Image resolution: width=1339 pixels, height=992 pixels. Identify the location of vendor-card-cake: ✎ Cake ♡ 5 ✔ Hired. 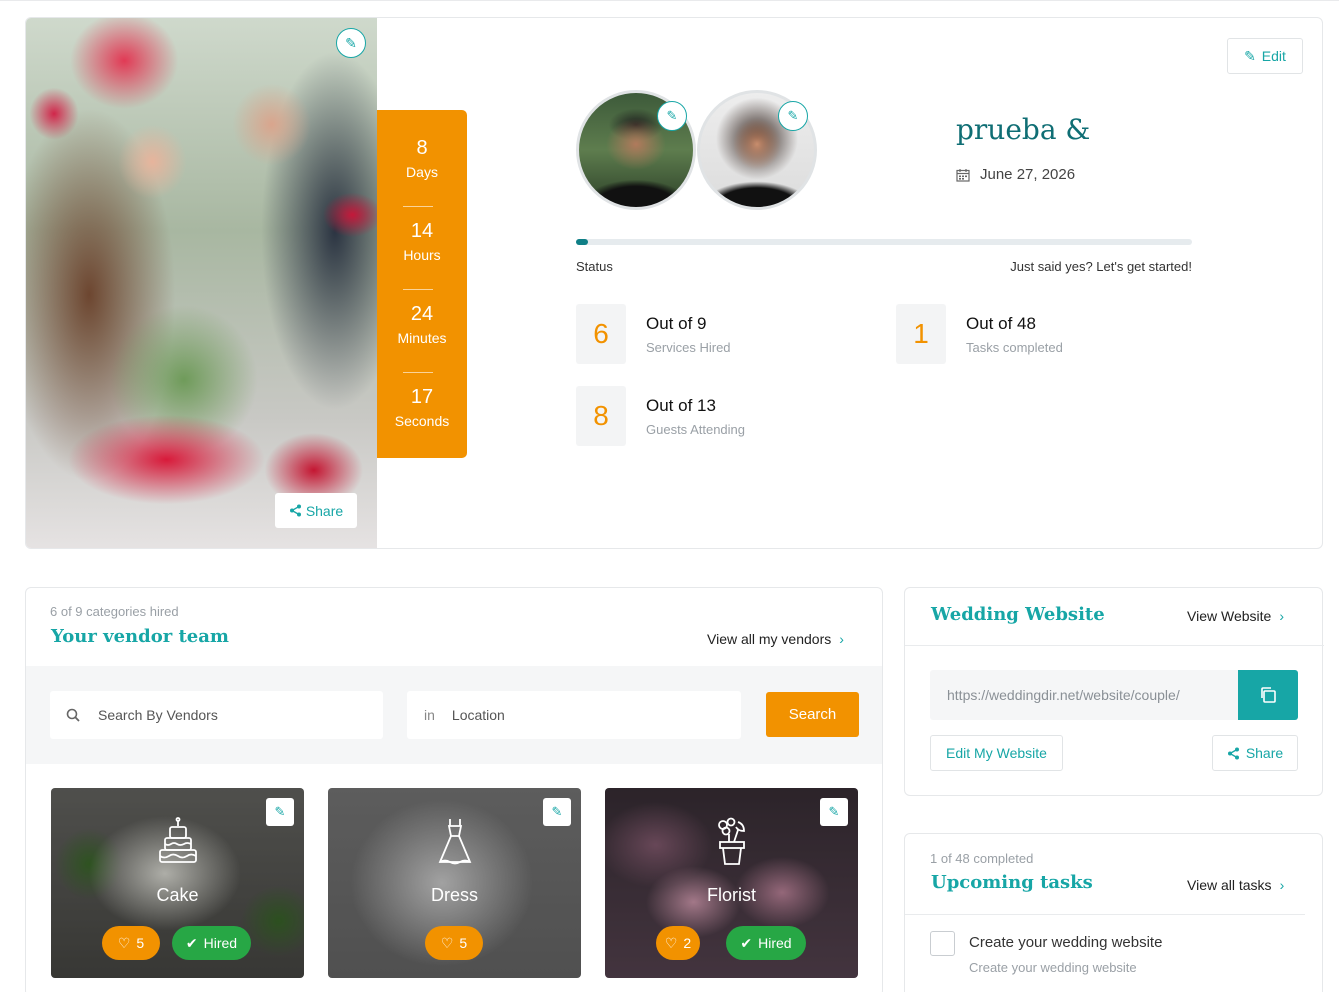
(177, 883).